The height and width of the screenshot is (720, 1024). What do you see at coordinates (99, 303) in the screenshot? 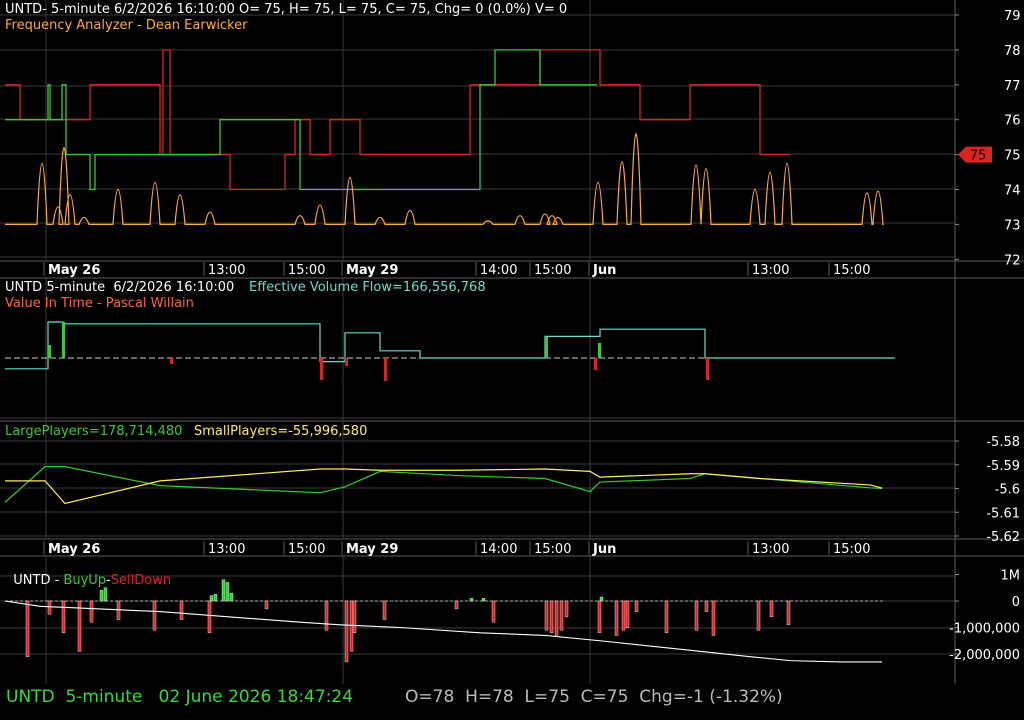
I see `value-in-time-label: Value In Time - Pascal Willain` at bounding box center [99, 303].